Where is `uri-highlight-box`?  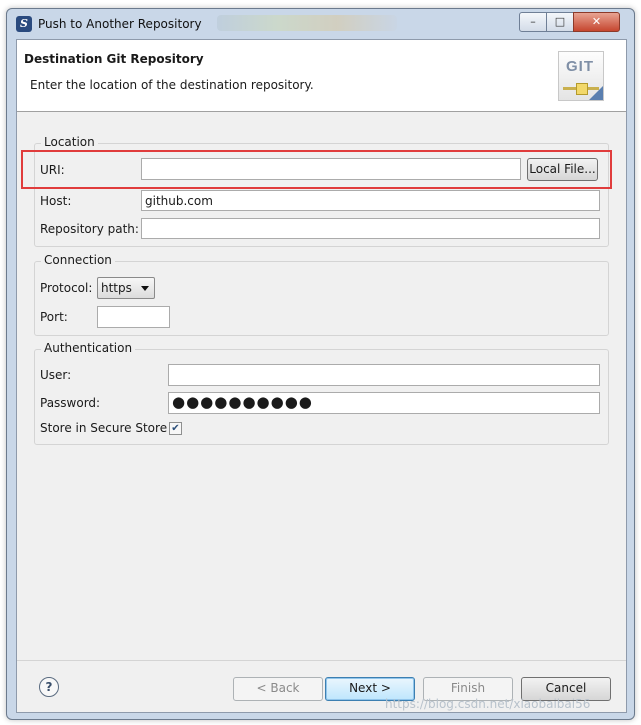
uri-highlight-box is located at coordinates (316, 169).